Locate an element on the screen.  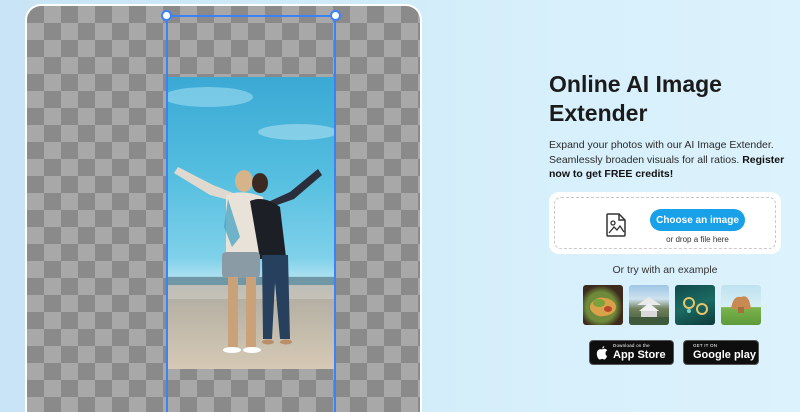
beach-couple-image is located at coordinates (251, 220).